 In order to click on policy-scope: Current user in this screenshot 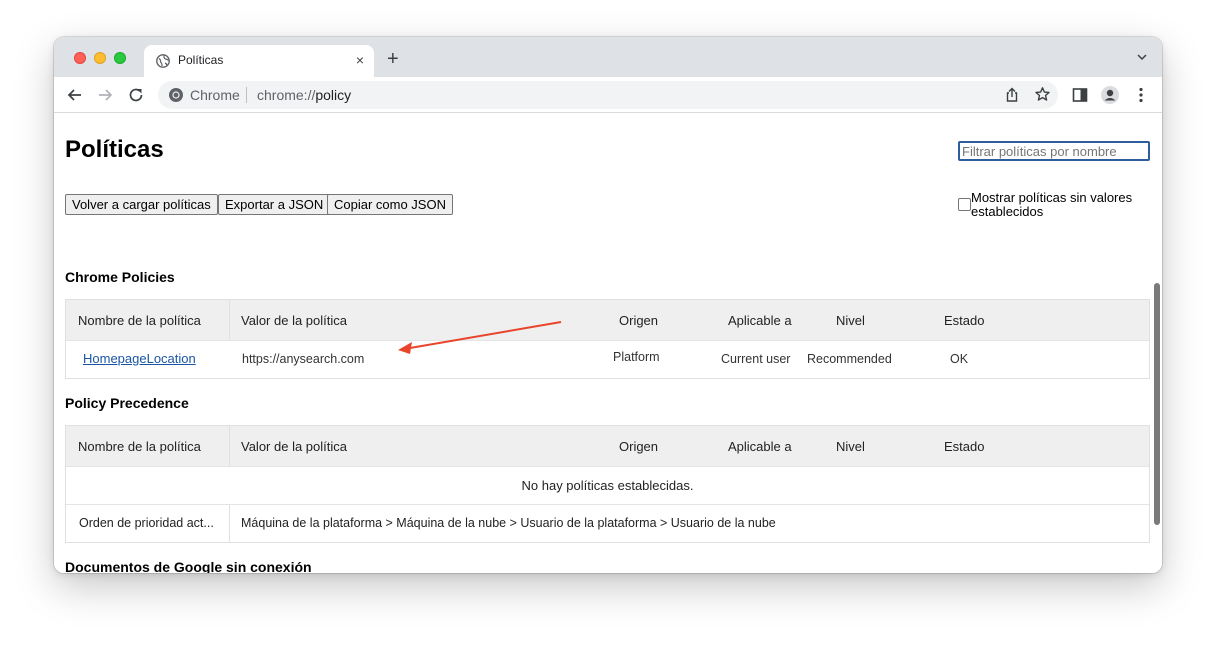, I will do `click(756, 359)`.